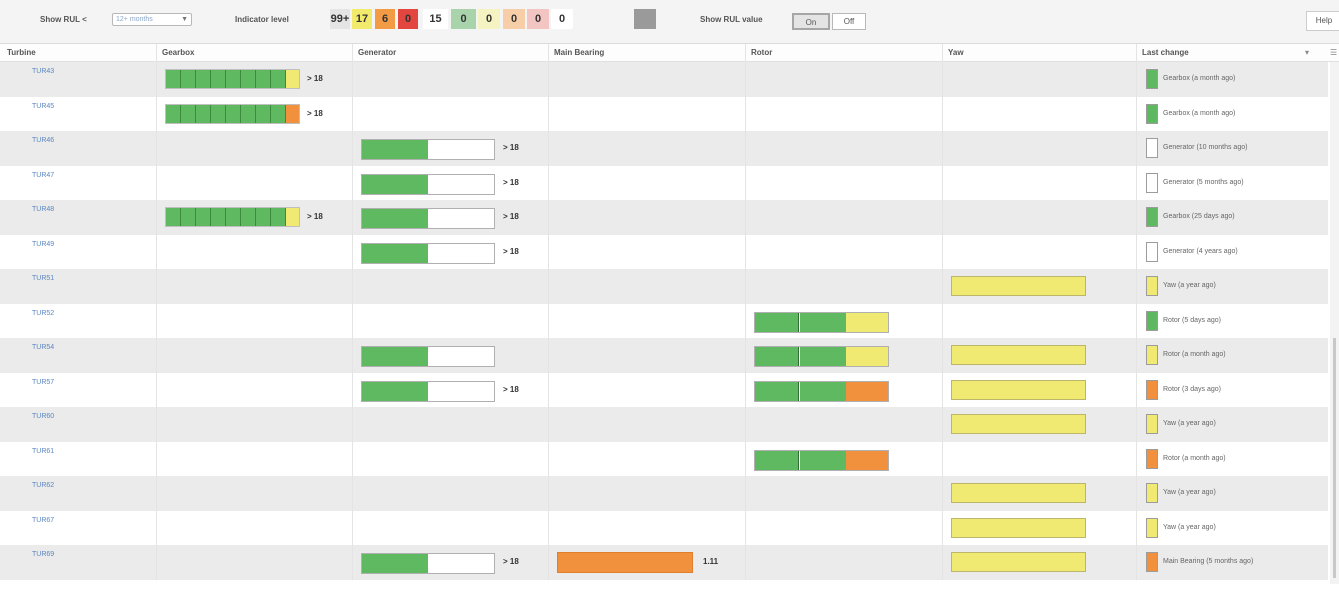 The width and height of the screenshot is (1339, 589). What do you see at coordinates (43, 106) in the screenshot?
I see `turbine-link: TUR45` at bounding box center [43, 106].